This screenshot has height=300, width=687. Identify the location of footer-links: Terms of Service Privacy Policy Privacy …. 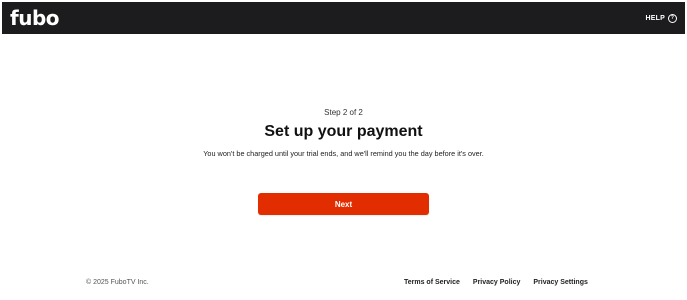
(496, 282).